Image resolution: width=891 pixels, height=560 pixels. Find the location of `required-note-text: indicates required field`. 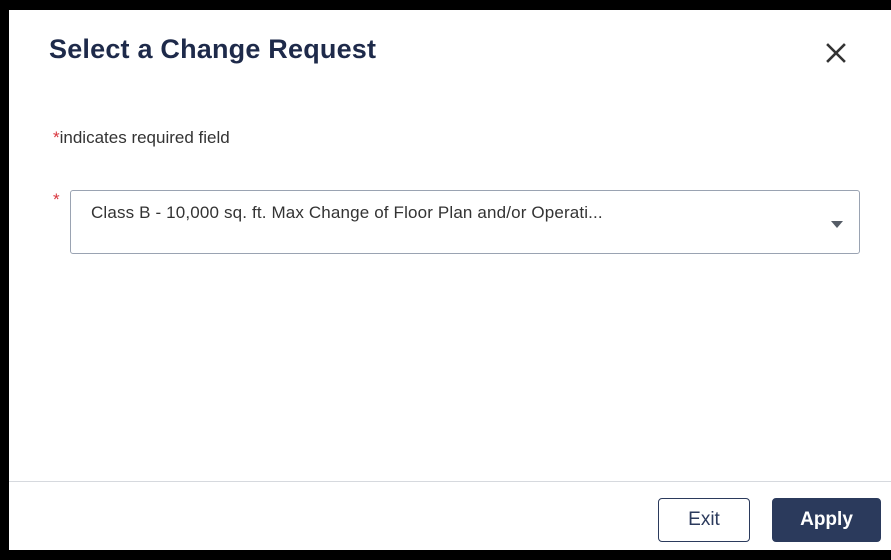

required-note-text: indicates required field is located at coordinates (144, 137).